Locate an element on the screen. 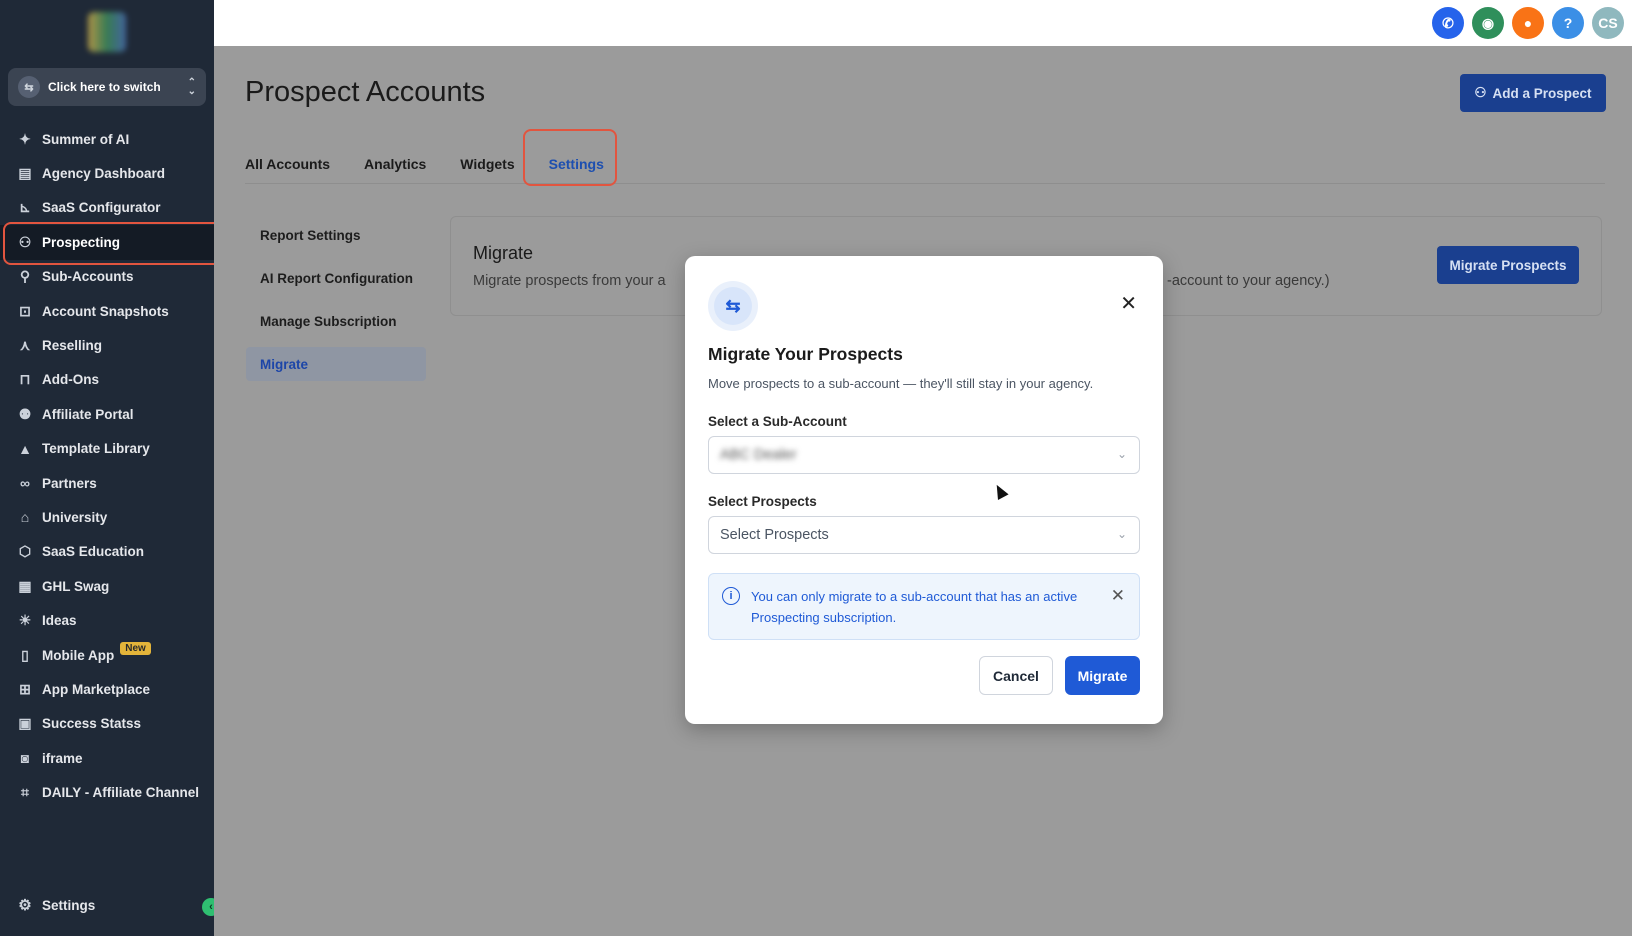 This screenshot has width=1632, height=936. sidebar-item-label: Success Statss is located at coordinates (92, 724).